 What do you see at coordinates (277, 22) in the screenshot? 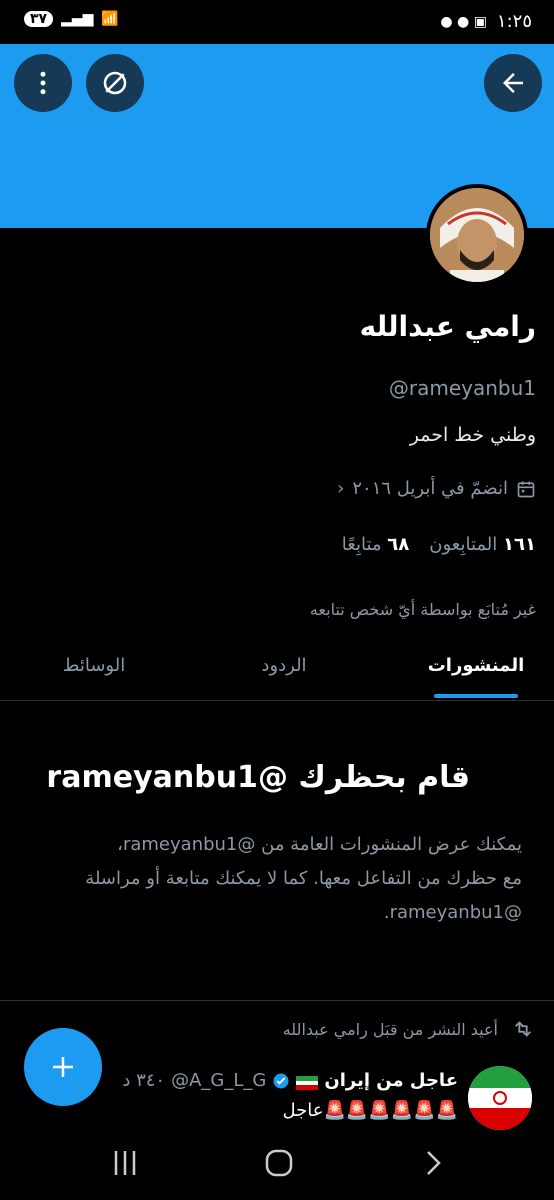
I see `status-bar: ٣٧ ▂▄▆ 📶 ● ● ▣ ١:٢٥` at bounding box center [277, 22].